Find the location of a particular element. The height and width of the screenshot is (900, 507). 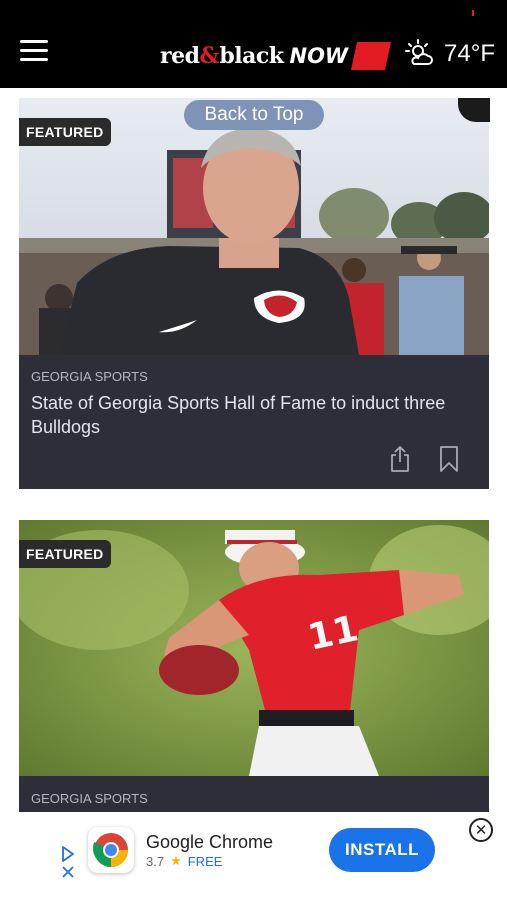

app-header: red & black NOW 74°F is located at coordinates (253, 44).